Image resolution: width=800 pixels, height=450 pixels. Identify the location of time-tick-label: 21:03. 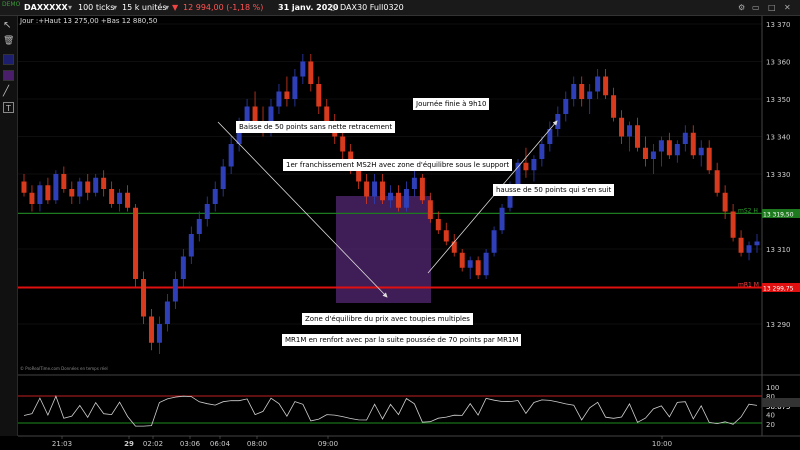
(62, 444).